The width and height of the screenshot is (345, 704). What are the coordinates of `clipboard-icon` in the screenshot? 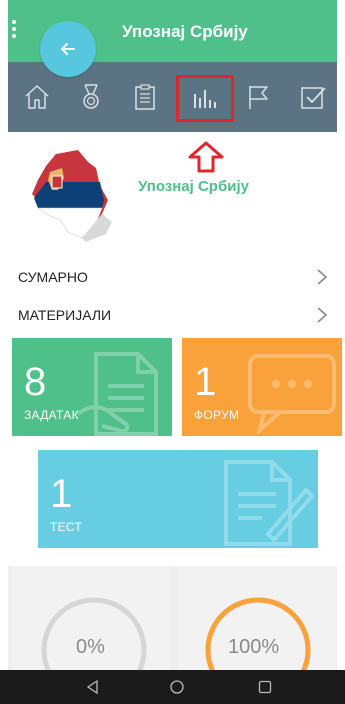 It's located at (145, 97).